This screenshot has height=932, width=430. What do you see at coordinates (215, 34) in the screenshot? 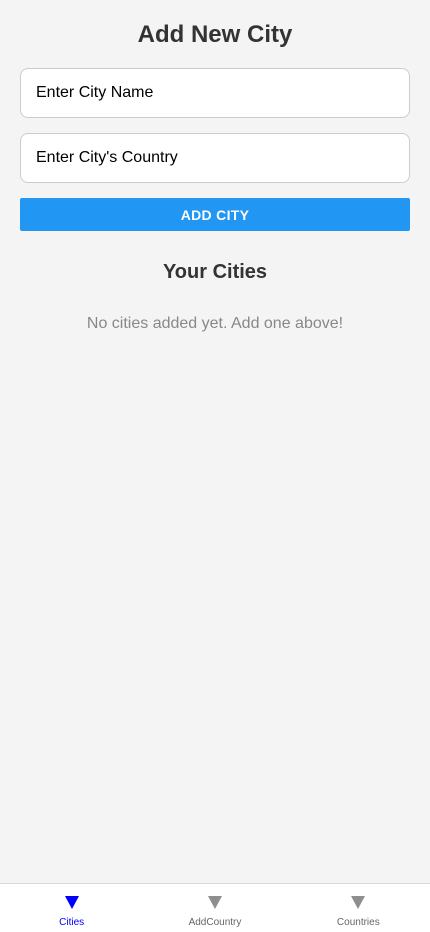
I see `page-title: Add New City` at bounding box center [215, 34].